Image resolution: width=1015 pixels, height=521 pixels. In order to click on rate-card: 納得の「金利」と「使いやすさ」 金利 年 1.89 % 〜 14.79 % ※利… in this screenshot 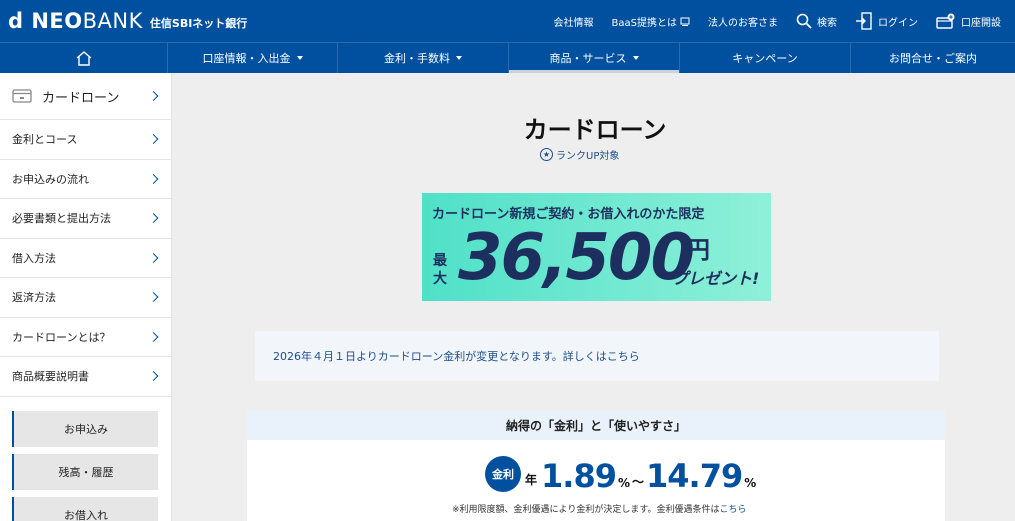, I will do `click(596, 465)`.